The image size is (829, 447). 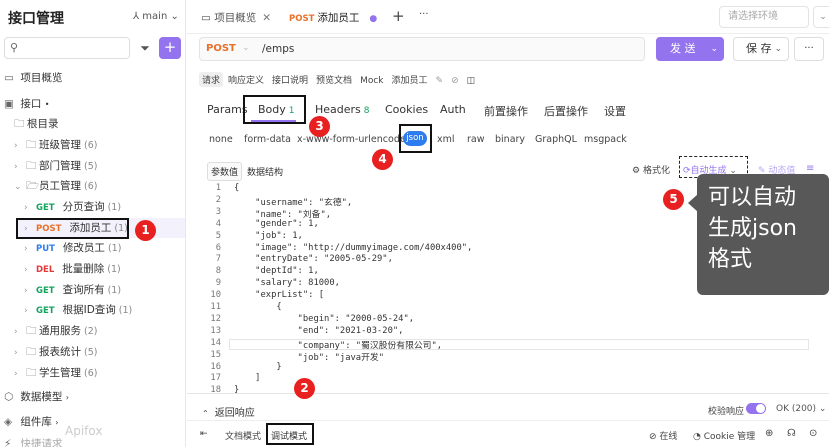 I want to click on sidebar-folder: › 🗀 通用服务 (2), so click(x=55, y=331).